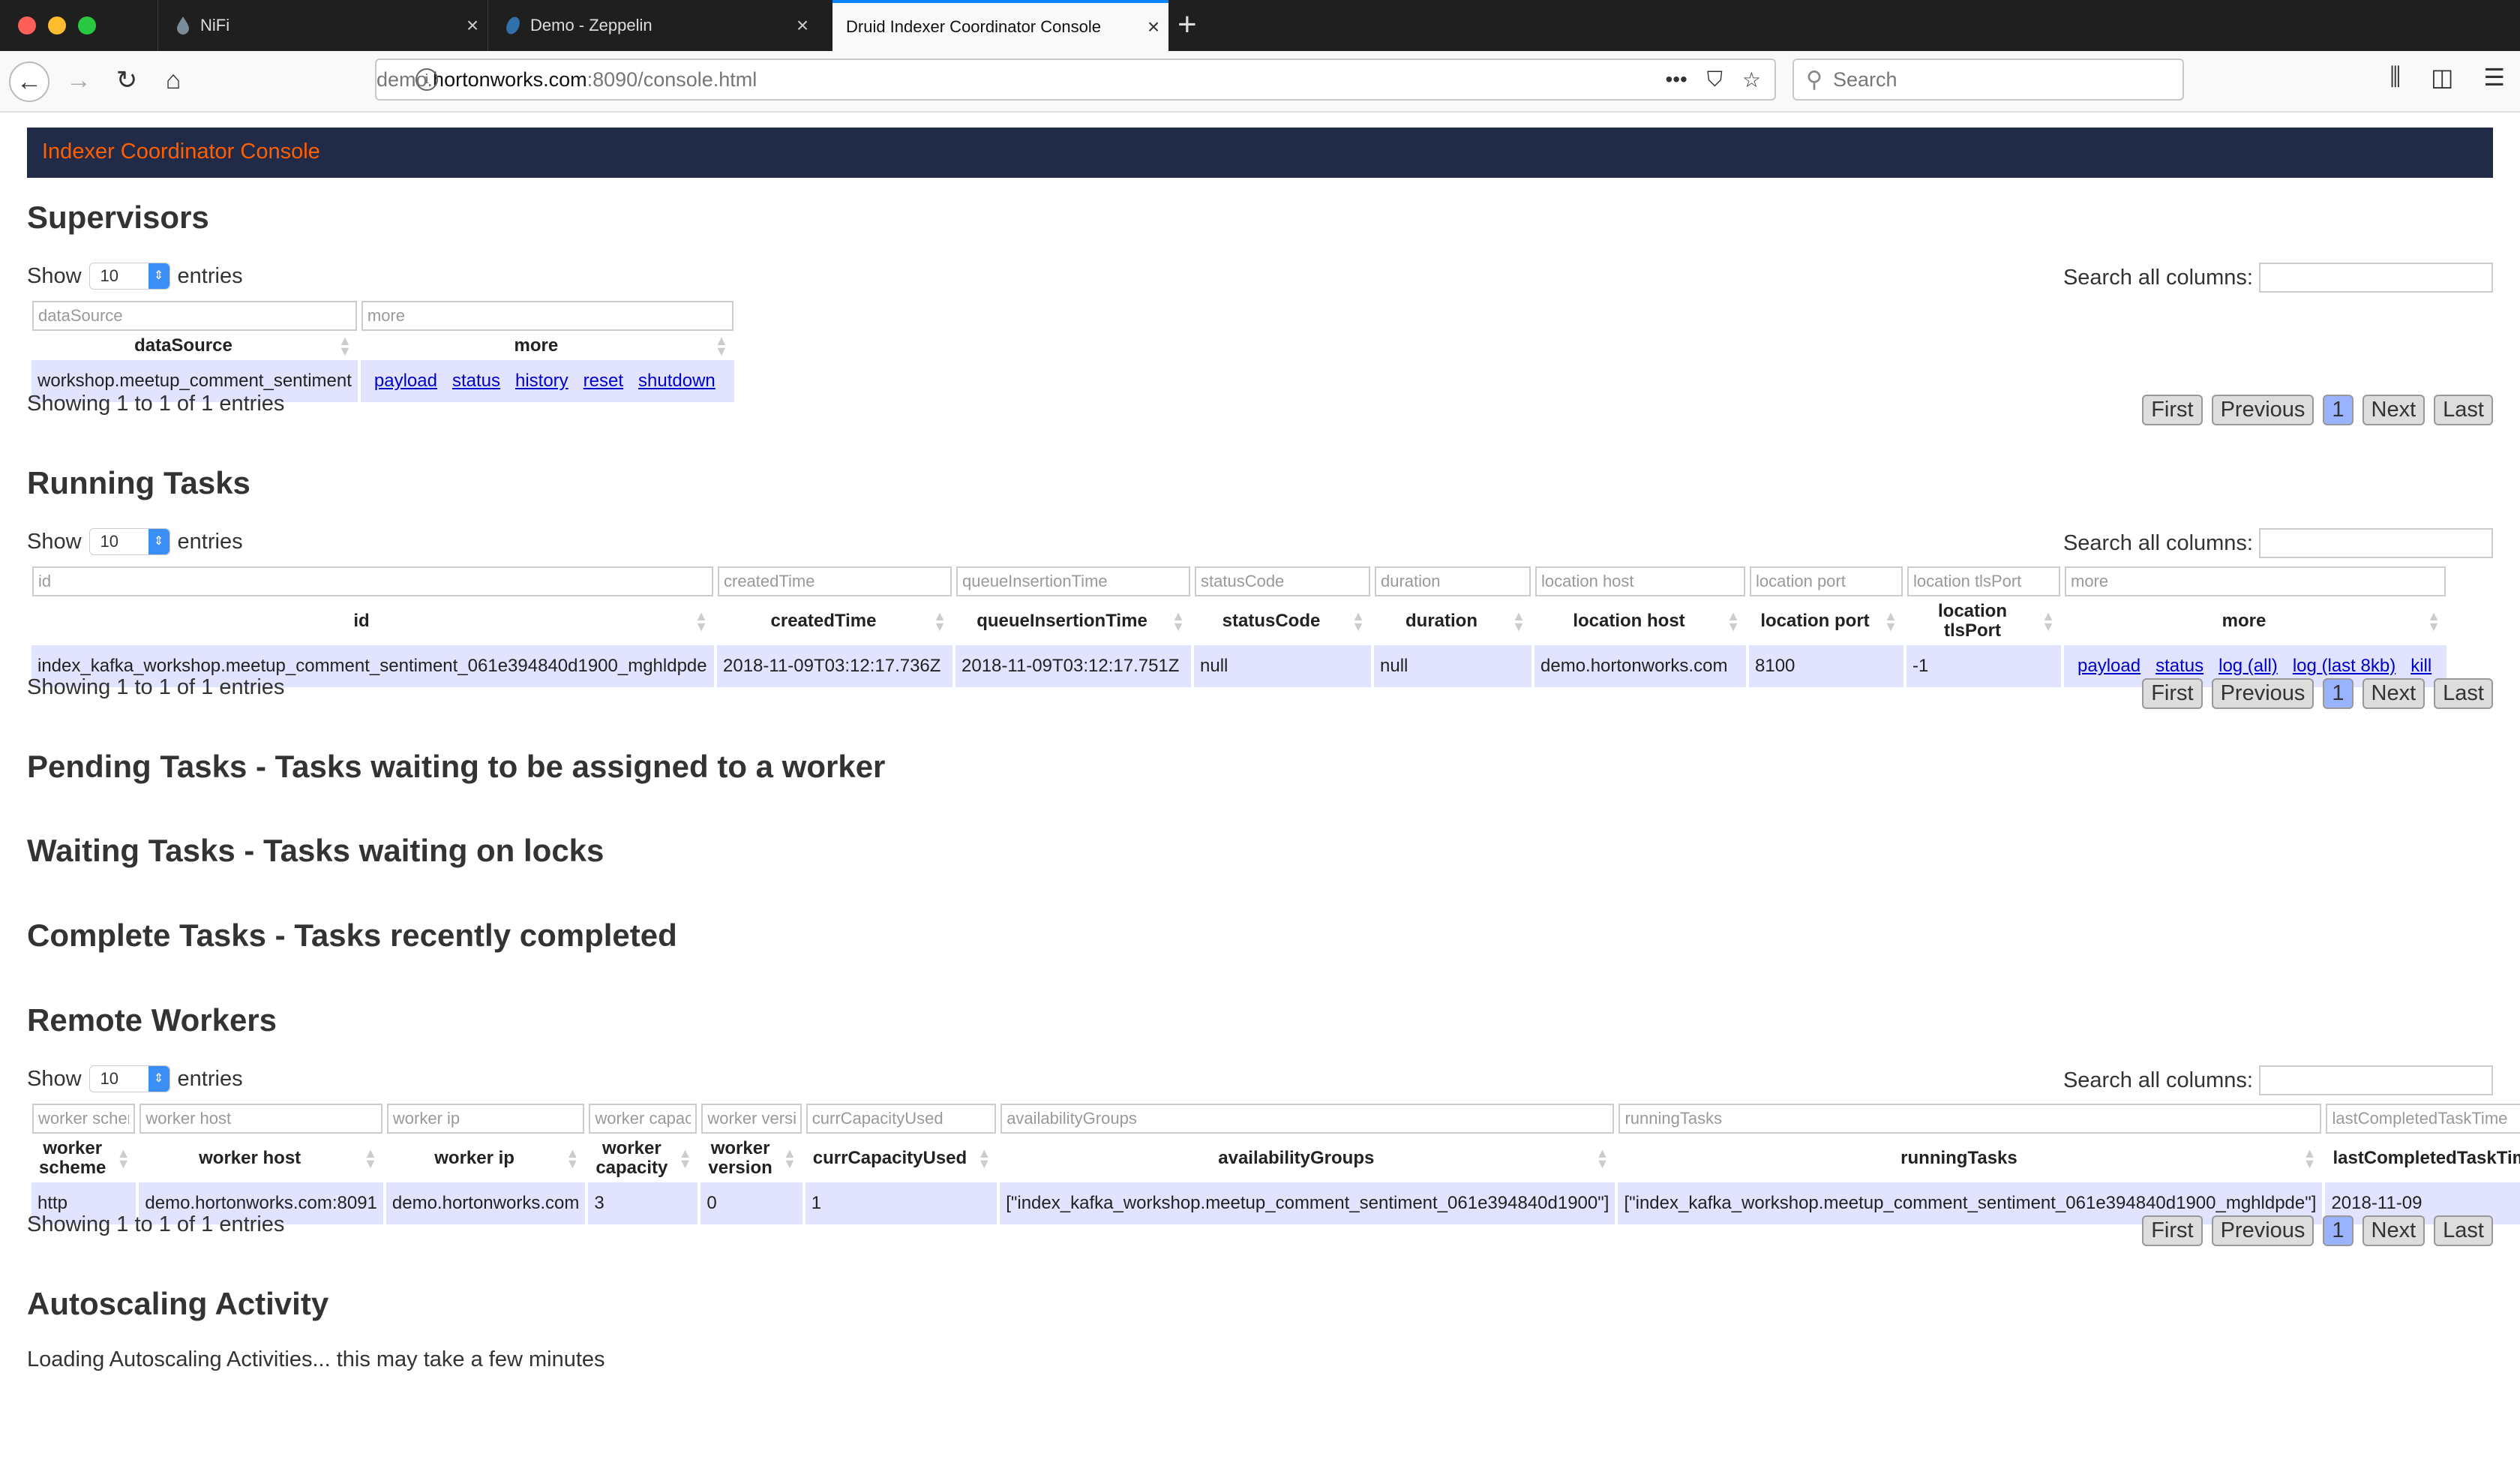  Describe the element at coordinates (751, 1158) in the screenshot. I see `column-header-worker-version: worker version ▲ ▼` at that location.